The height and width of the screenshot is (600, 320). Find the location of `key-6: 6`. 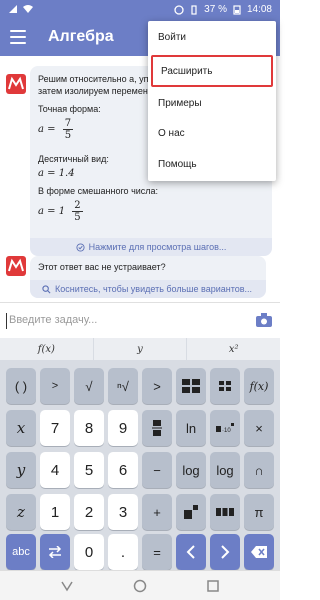

key-6: 6 is located at coordinates (123, 470).